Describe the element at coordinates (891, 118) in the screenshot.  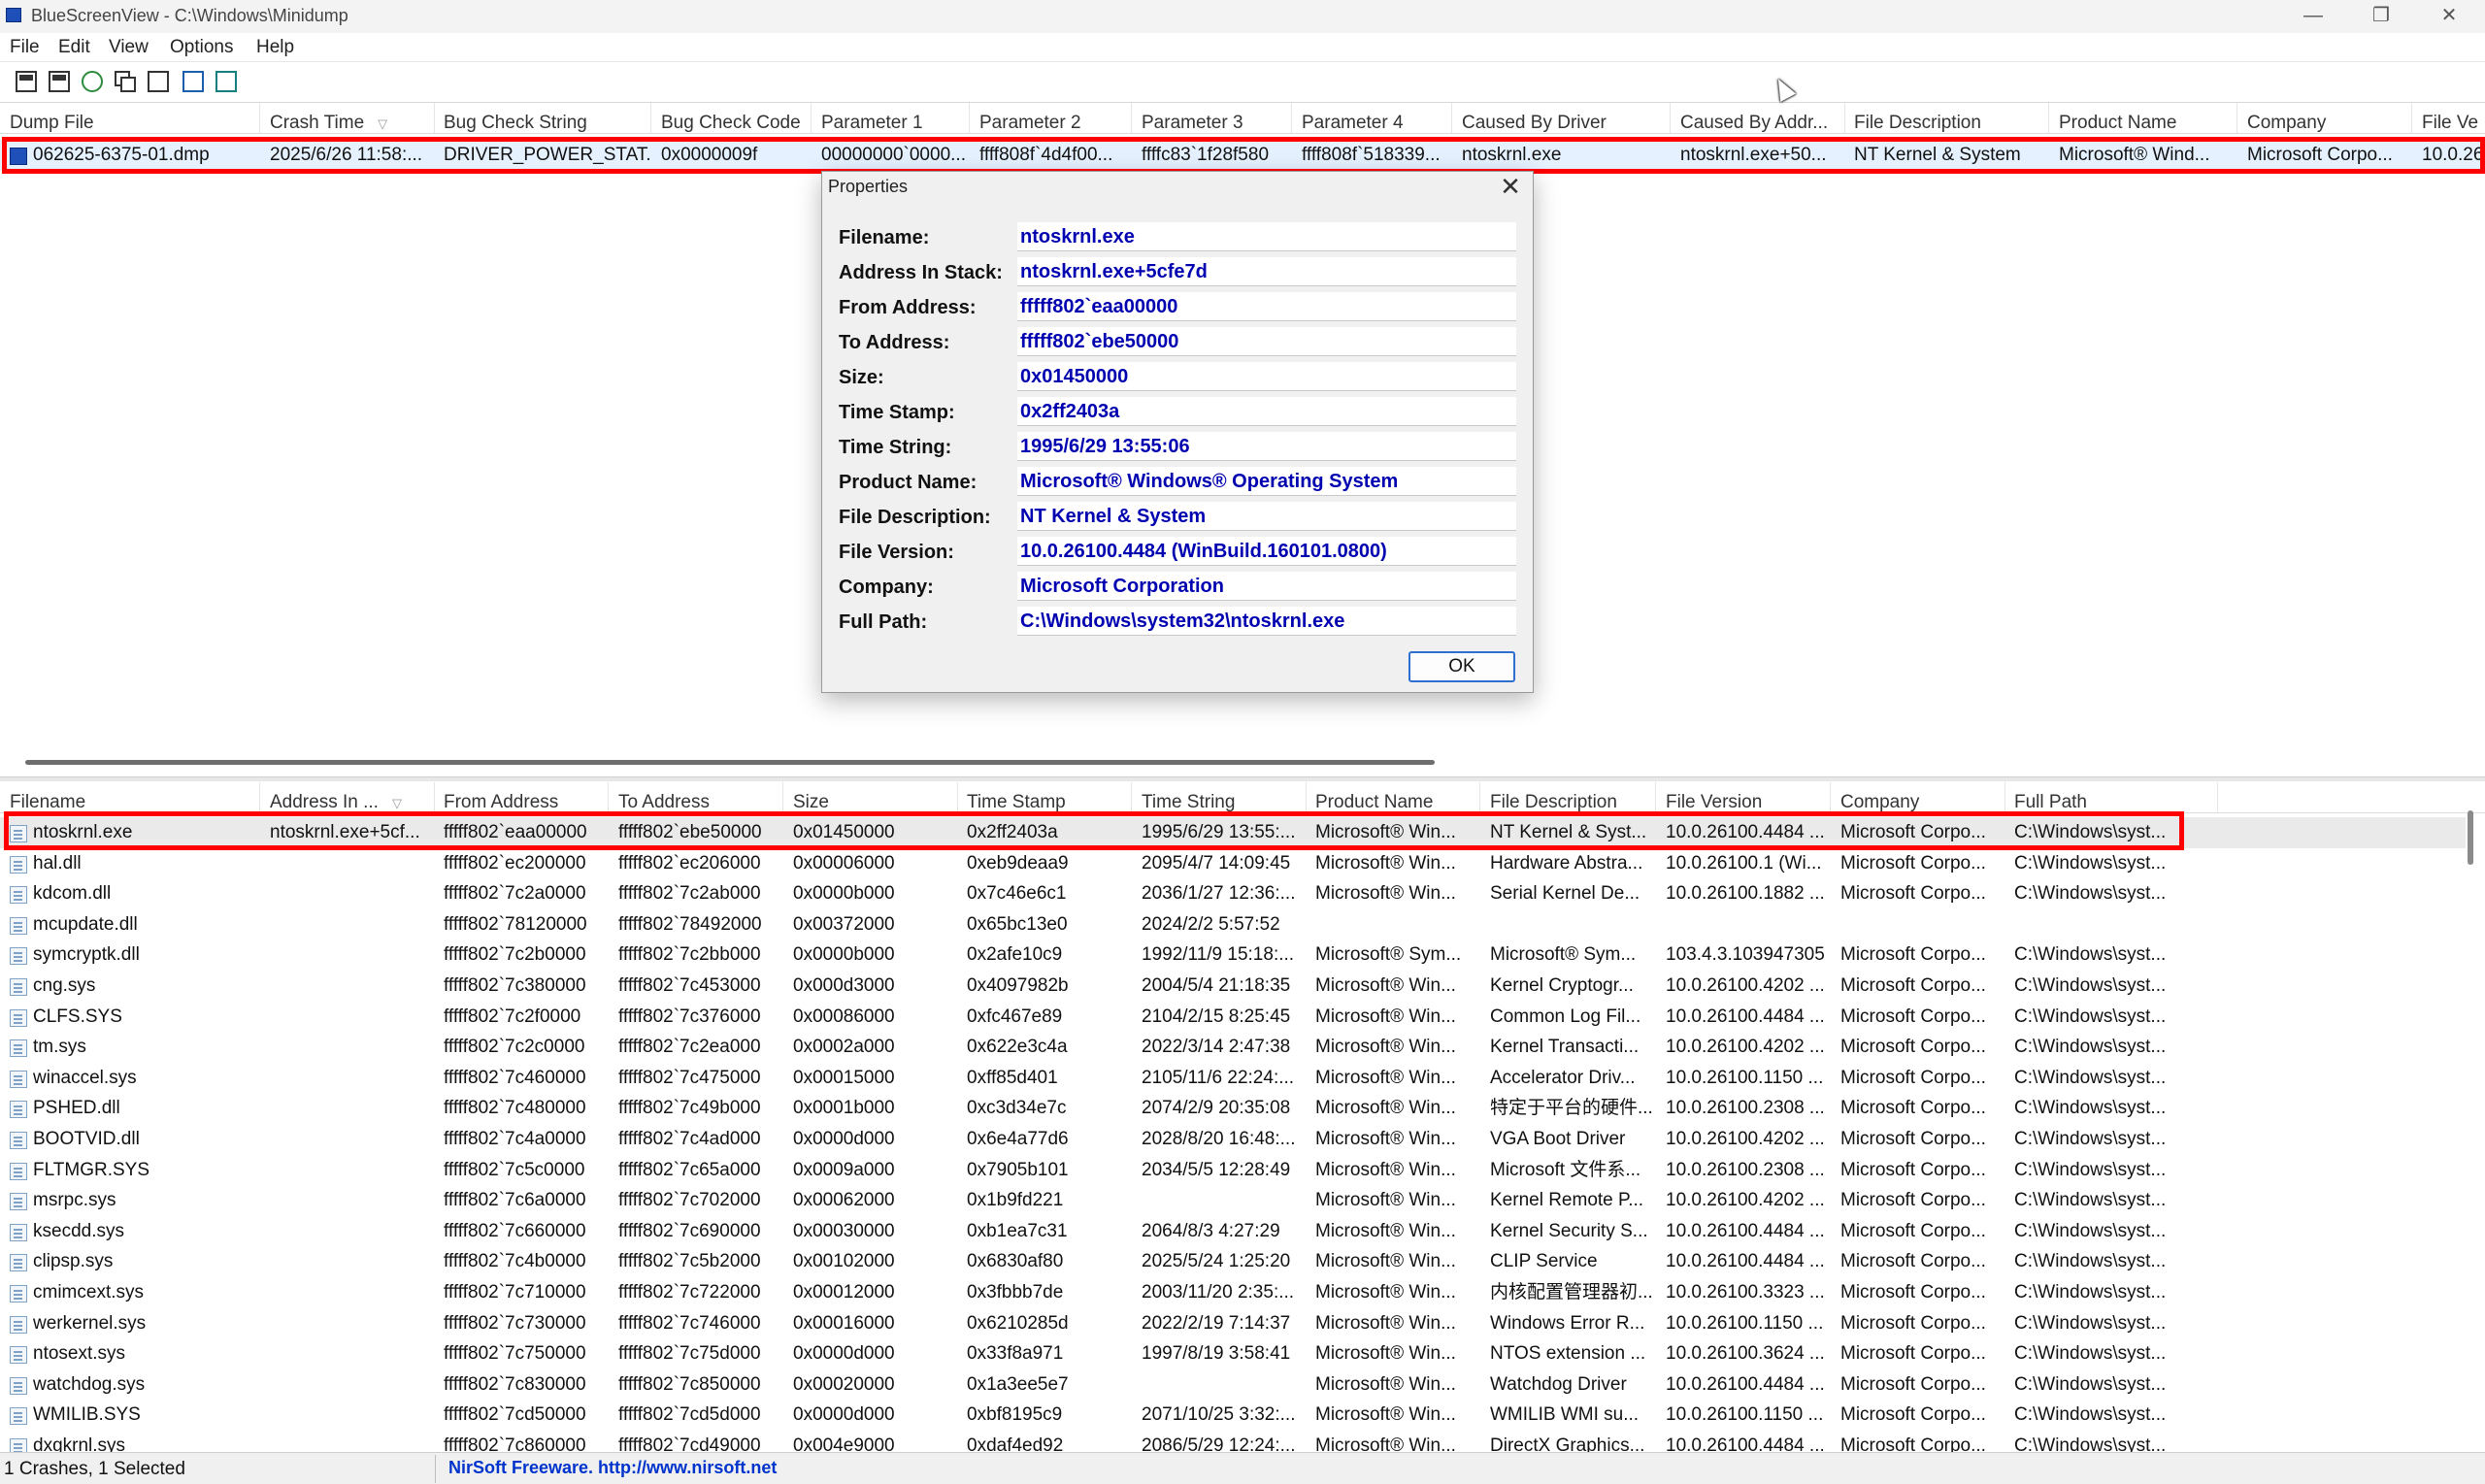
I see `crash-list-col-parameter-1: Parameter 1` at that location.